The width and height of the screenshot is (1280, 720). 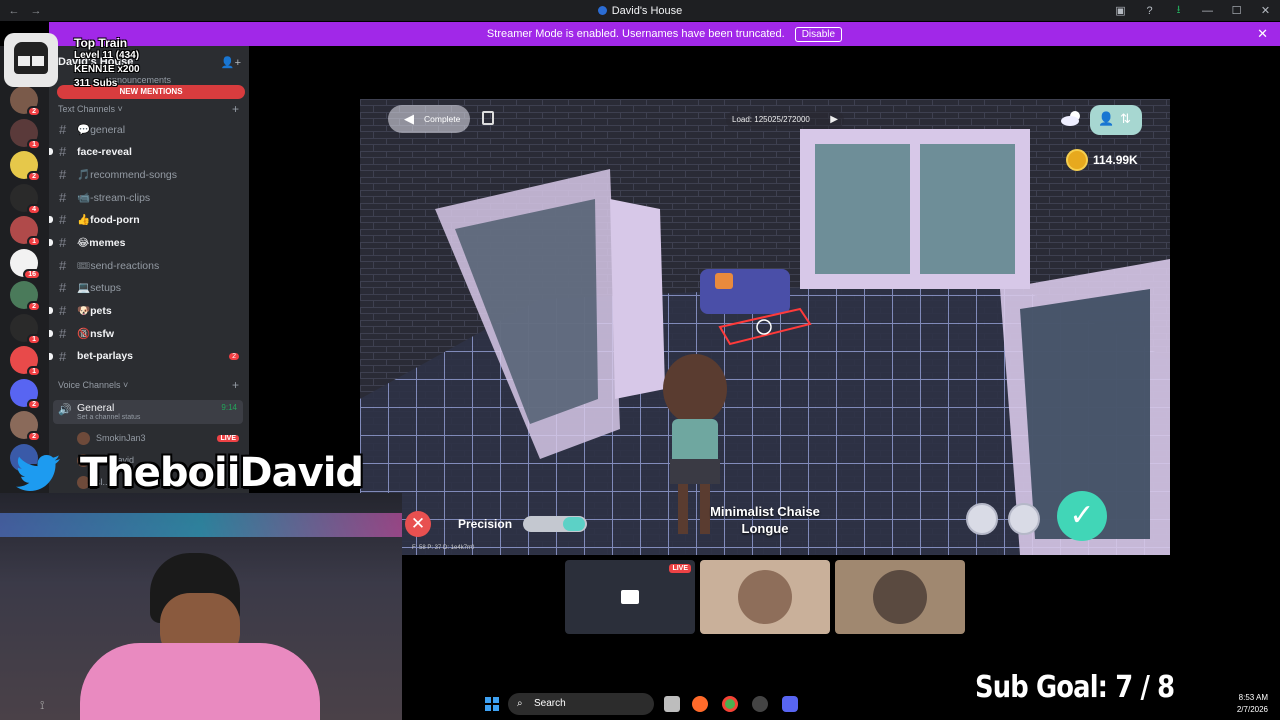 What do you see at coordinates (982, 519) in the screenshot?
I see `paint-brush-button` at bounding box center [982, 519].